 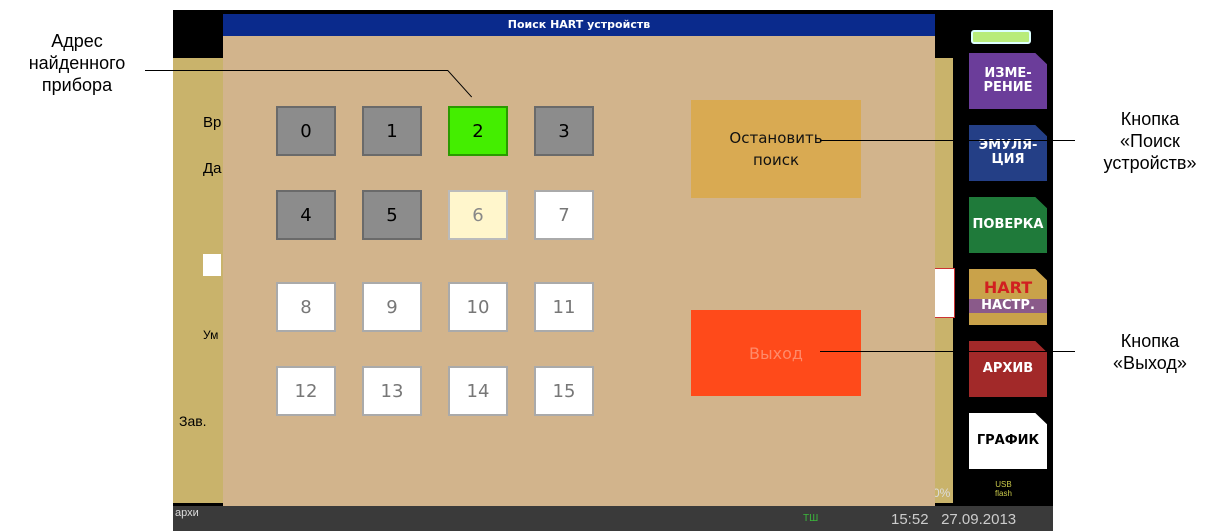 What do you see at coordinates (910, 519) in the screenshot?
I see `time-text: 15:52` at bounding box center [910, 519].